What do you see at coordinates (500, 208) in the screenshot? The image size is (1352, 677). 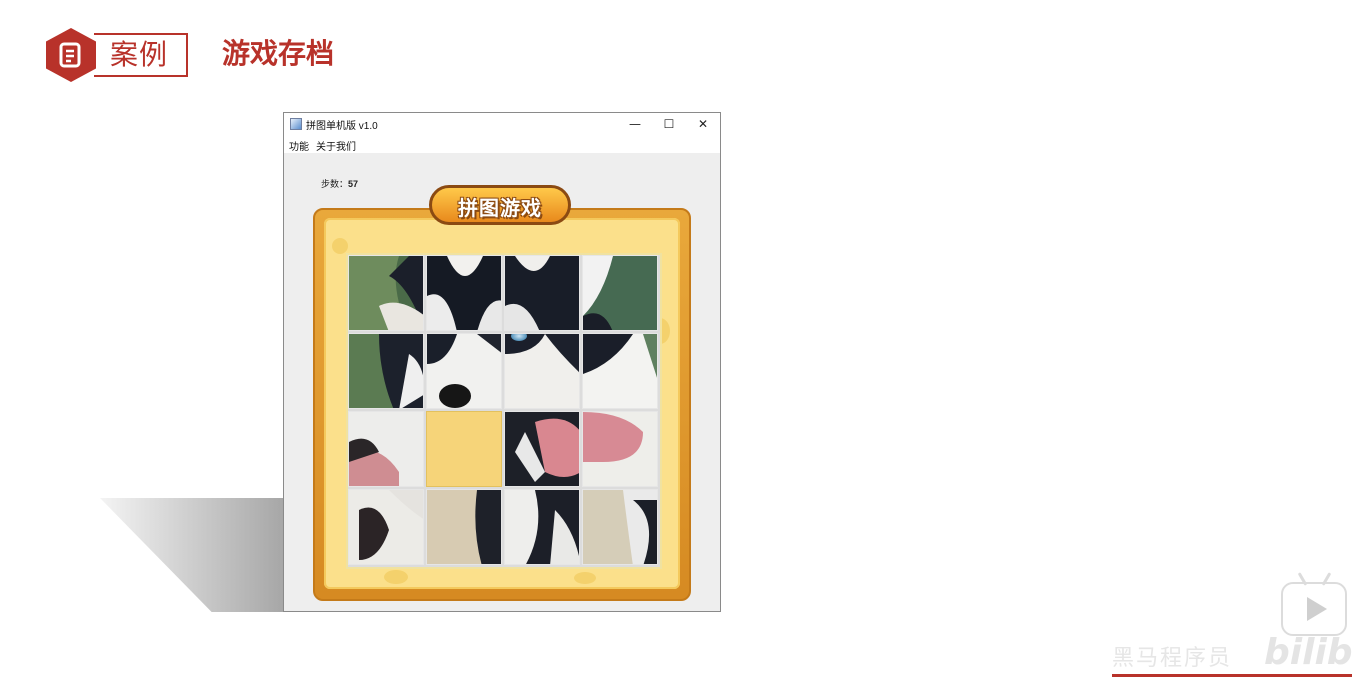 I see `game-banner-text: 拼图游戏` at bounding box center [500, 208].